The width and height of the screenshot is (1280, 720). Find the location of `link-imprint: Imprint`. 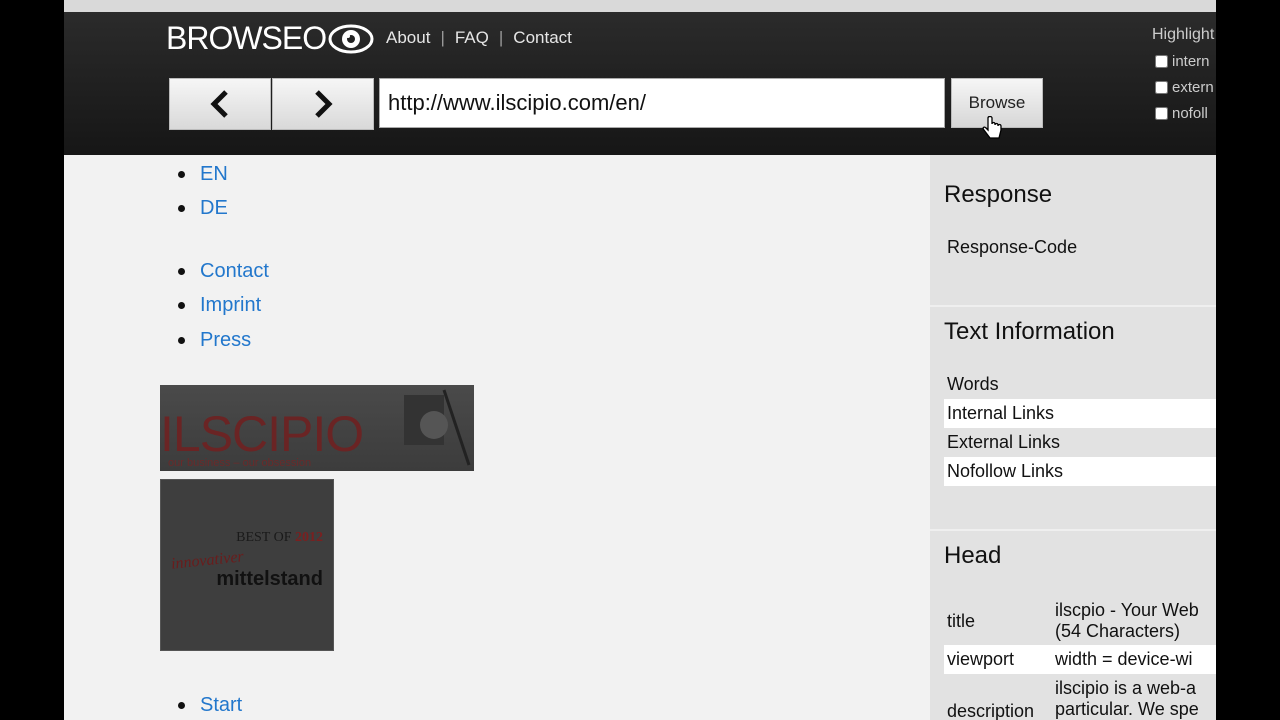

link-imprint: Imprint is located at coordinates (222, 306).